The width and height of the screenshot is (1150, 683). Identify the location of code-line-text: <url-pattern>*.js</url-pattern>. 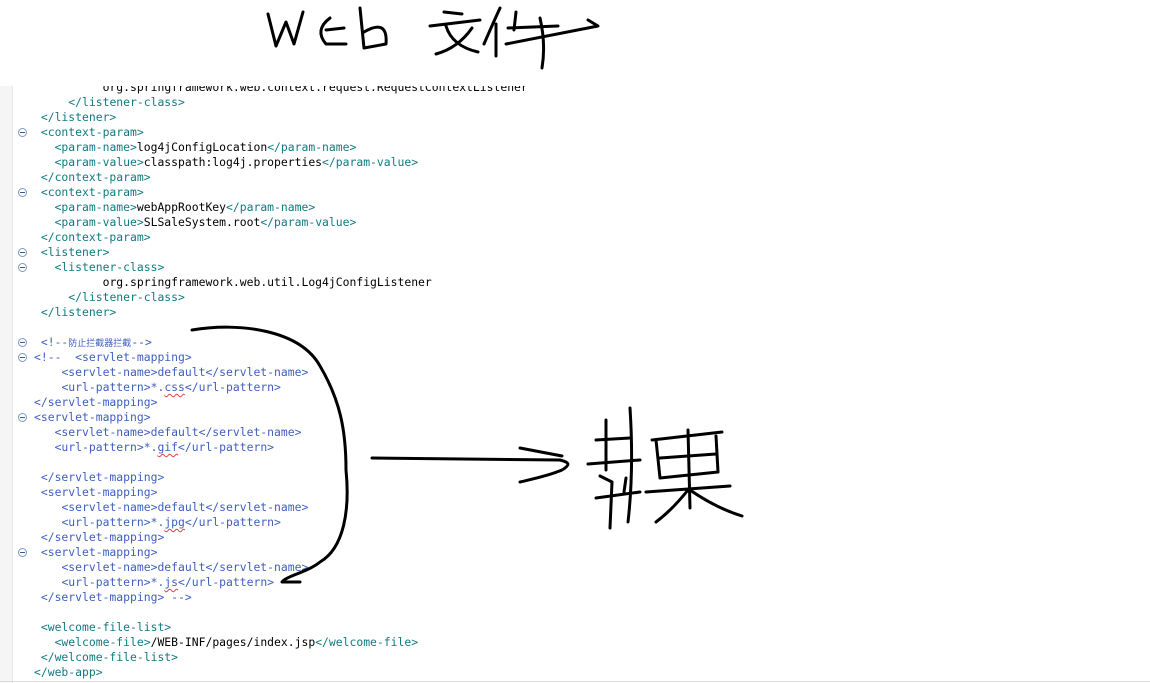
(167, 582).